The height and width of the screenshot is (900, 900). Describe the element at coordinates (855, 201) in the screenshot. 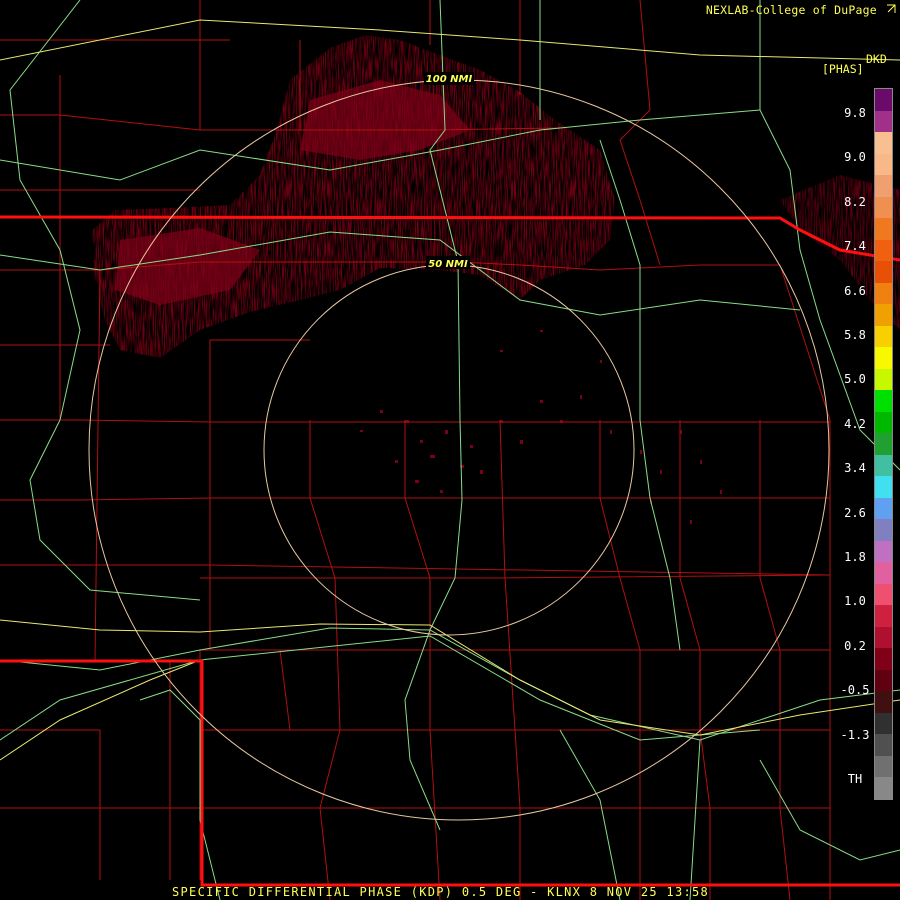

I see `legend-label: 8.2` at that location.